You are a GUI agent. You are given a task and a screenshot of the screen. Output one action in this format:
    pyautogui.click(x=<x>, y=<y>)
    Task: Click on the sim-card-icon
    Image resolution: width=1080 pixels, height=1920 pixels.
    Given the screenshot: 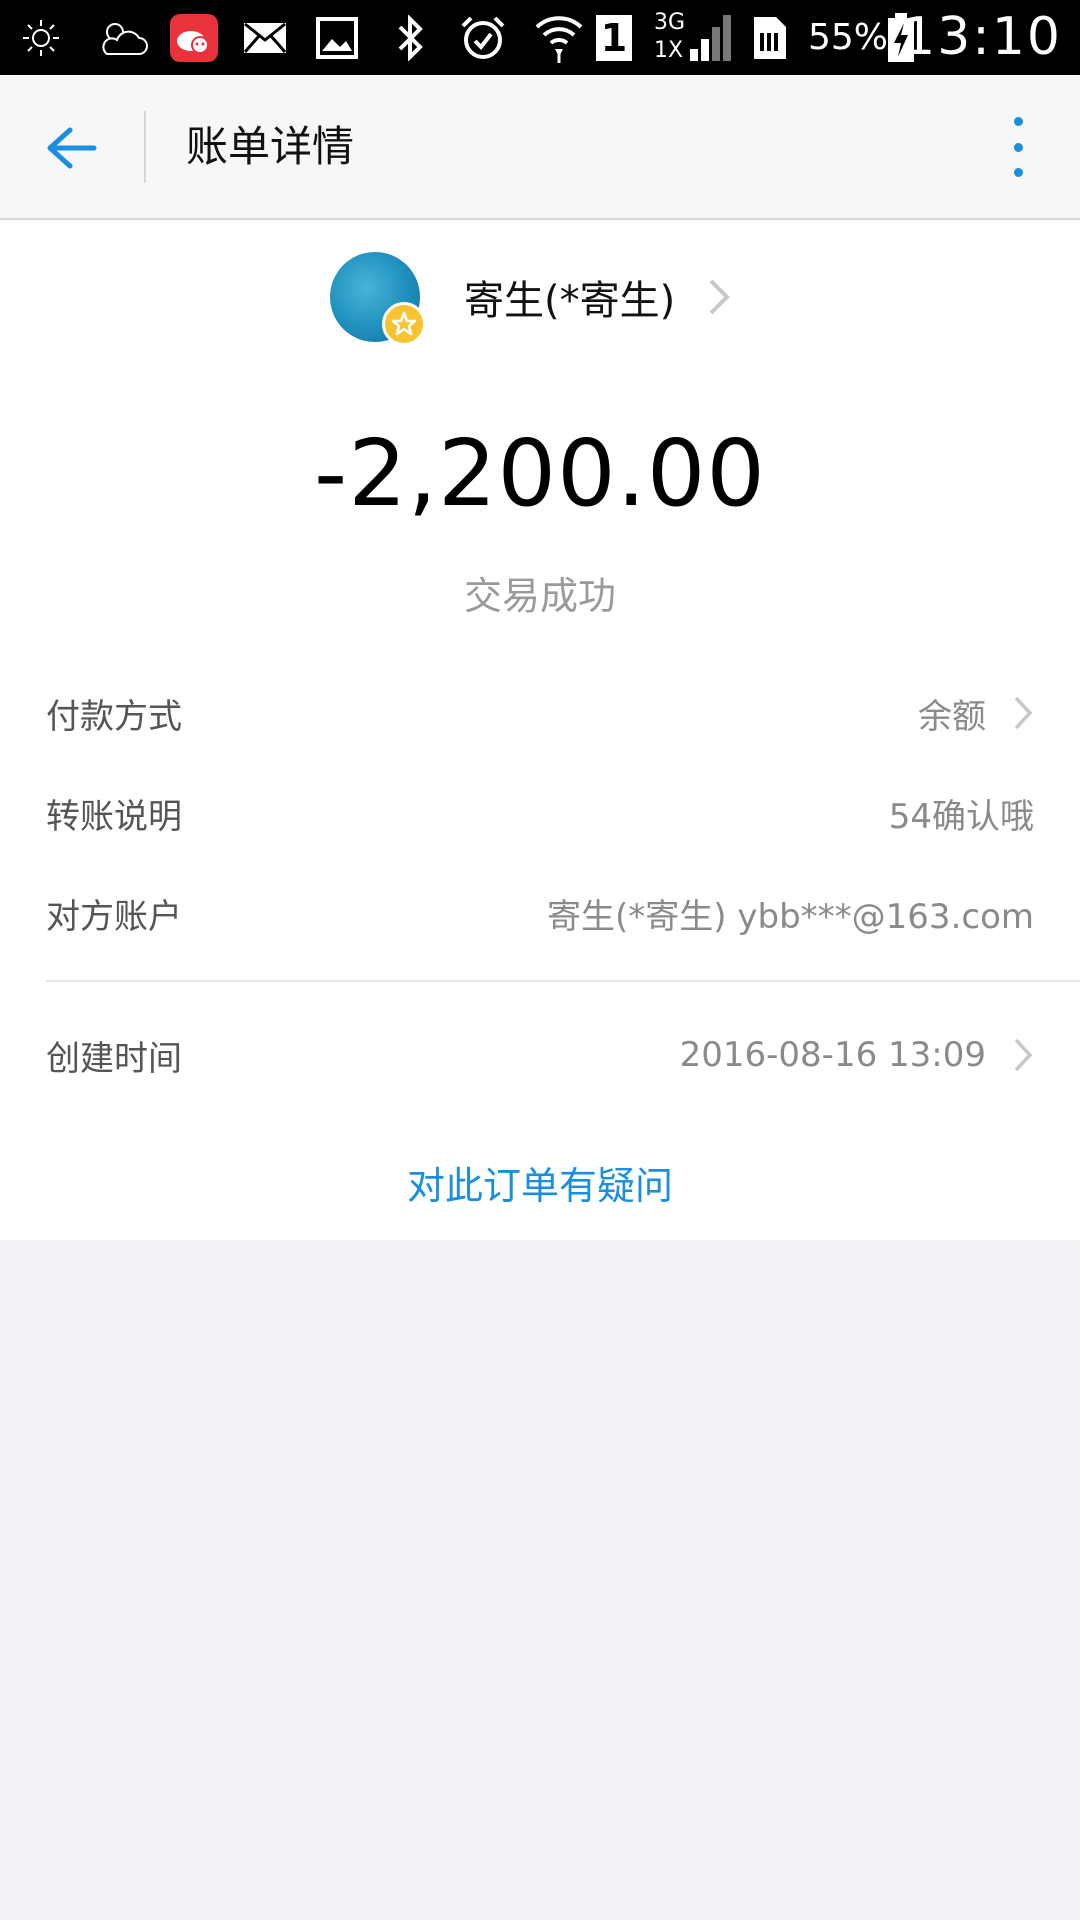 What is the action you would take?
    pyautogui.click(x=770, y=37)
    